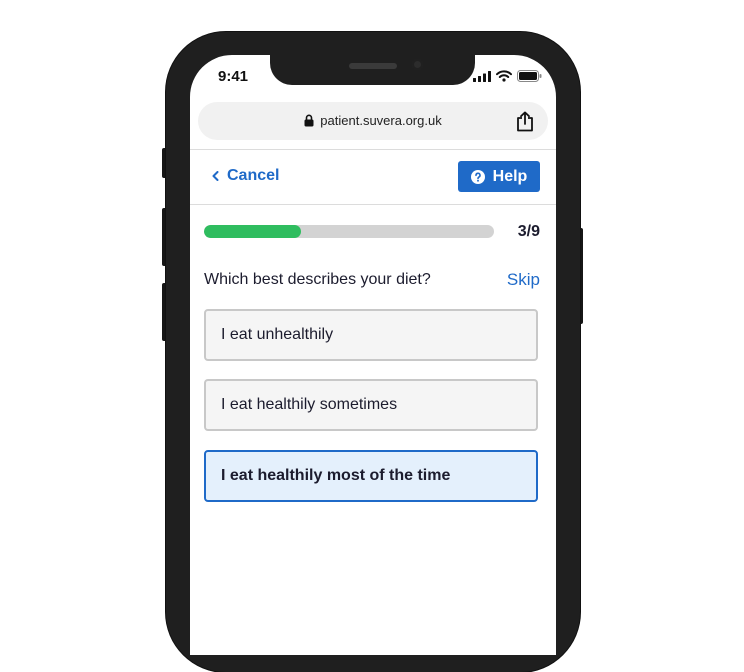 The image size is (744, 672). Describe the element at coordinates (417, 64) in the screenshot. I see `front-camera` at that location.